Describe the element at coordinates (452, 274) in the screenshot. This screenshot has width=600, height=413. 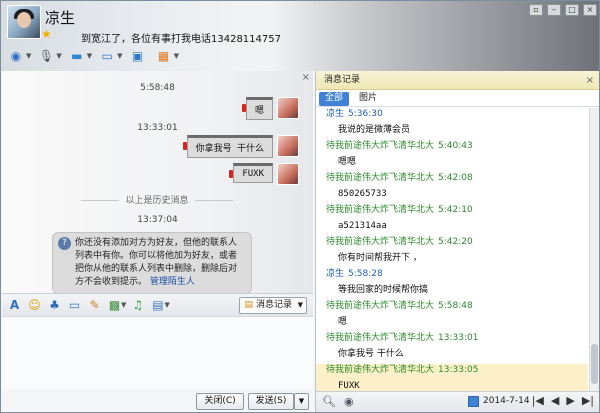
I see `history-sender: 凉生 5:58:28` at that location.